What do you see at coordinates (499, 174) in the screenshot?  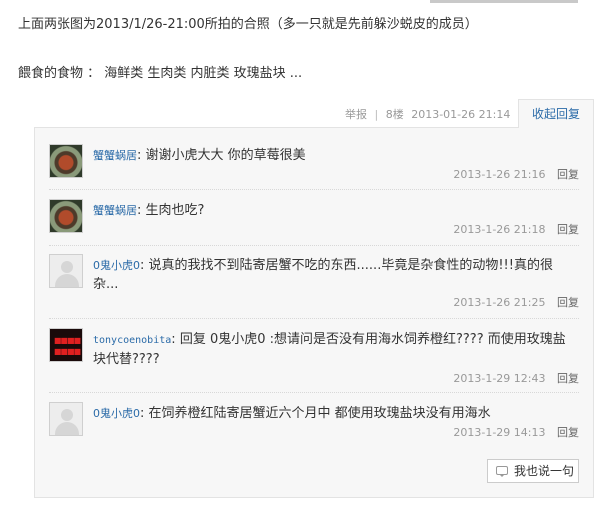 I see `comment-time: 2013-1-26 21:16` at bounding box center [499, 174].